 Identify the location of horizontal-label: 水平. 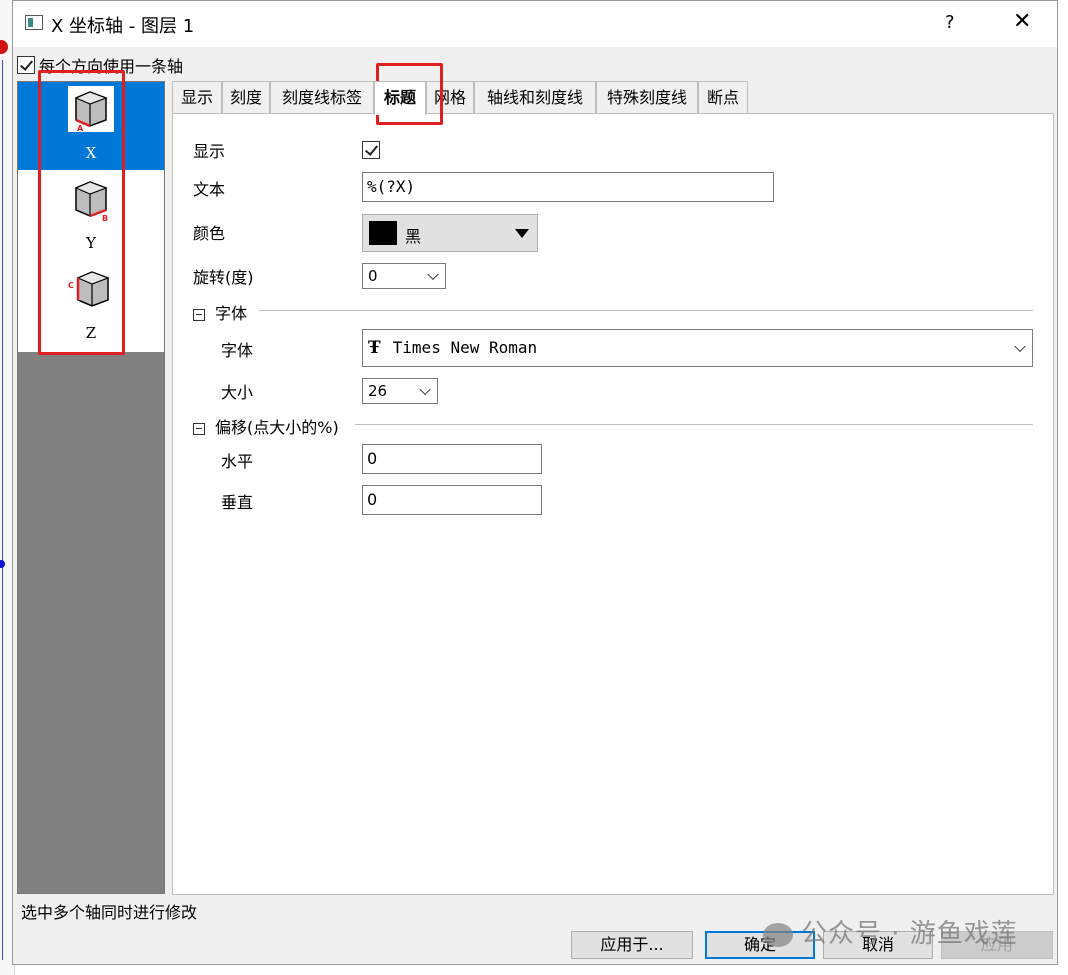
(237, 461).